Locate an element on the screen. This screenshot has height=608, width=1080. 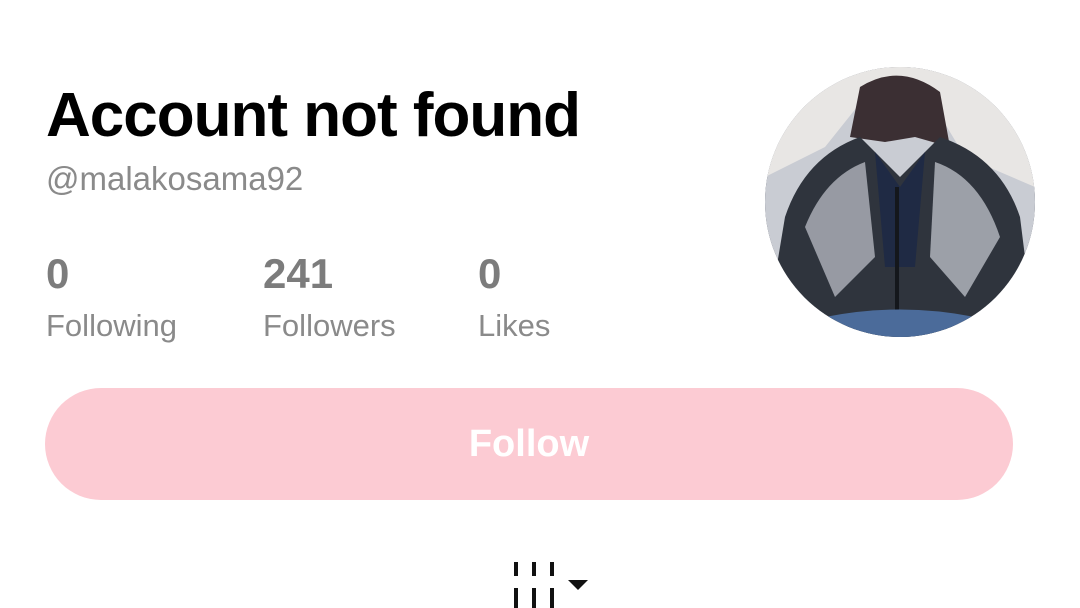
caret-down-icon is located at coordinates (578, 585).